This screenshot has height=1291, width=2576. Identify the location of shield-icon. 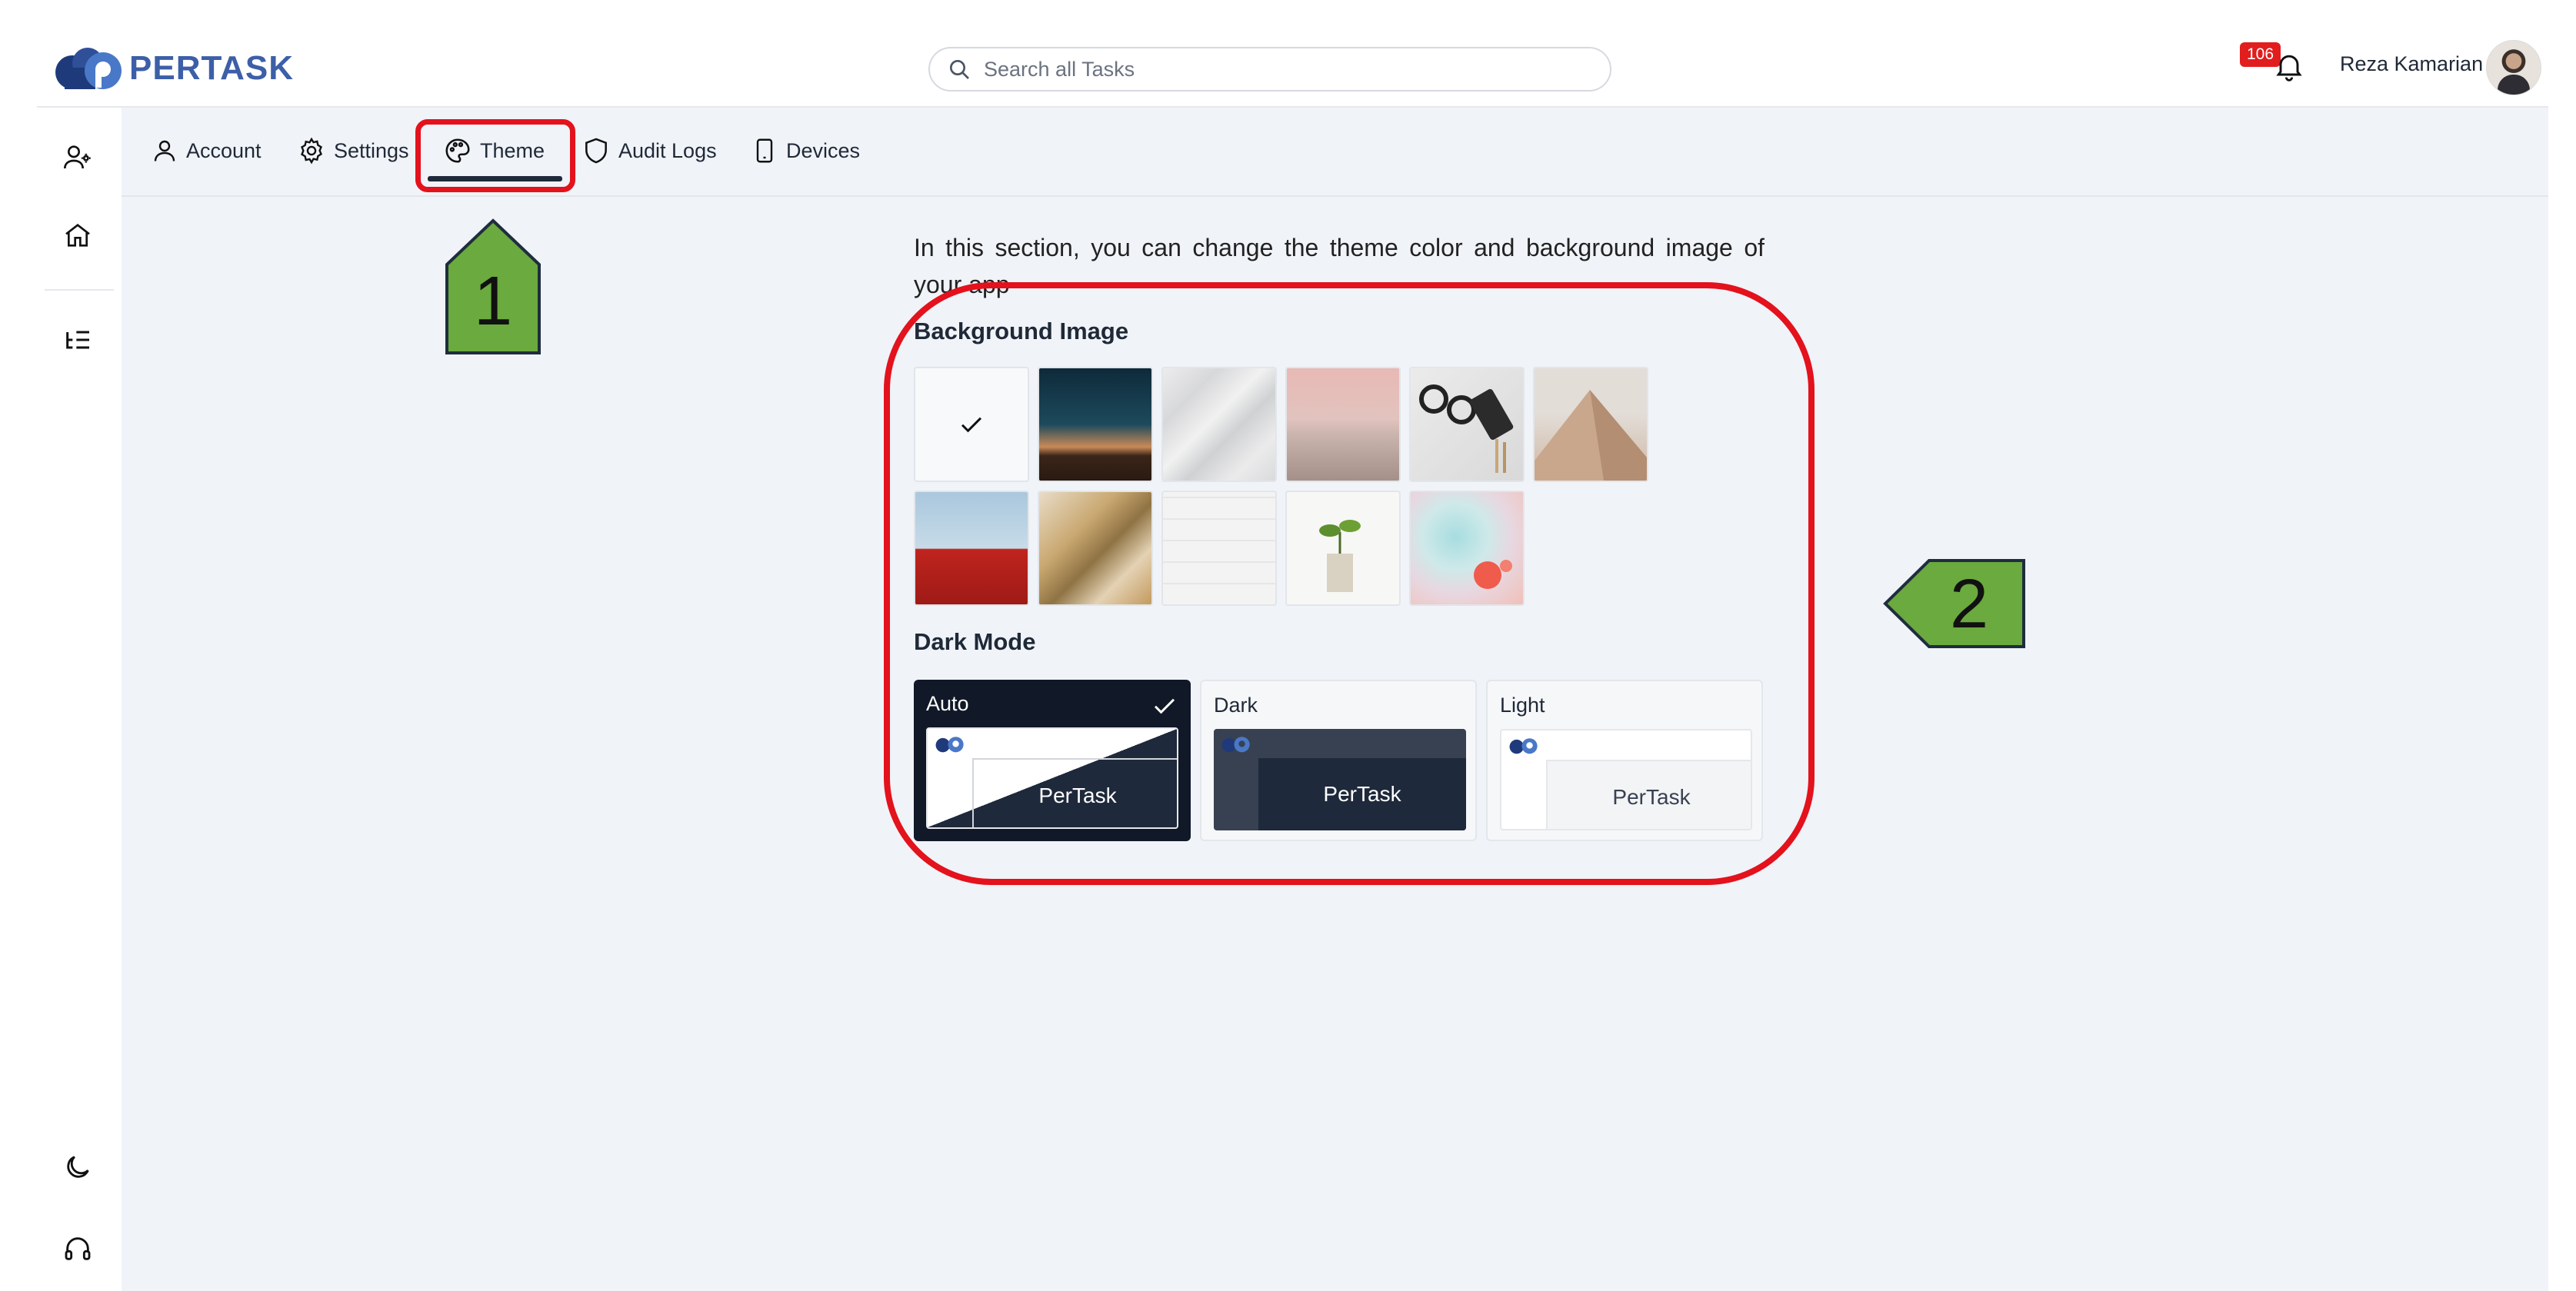
(596, 151).